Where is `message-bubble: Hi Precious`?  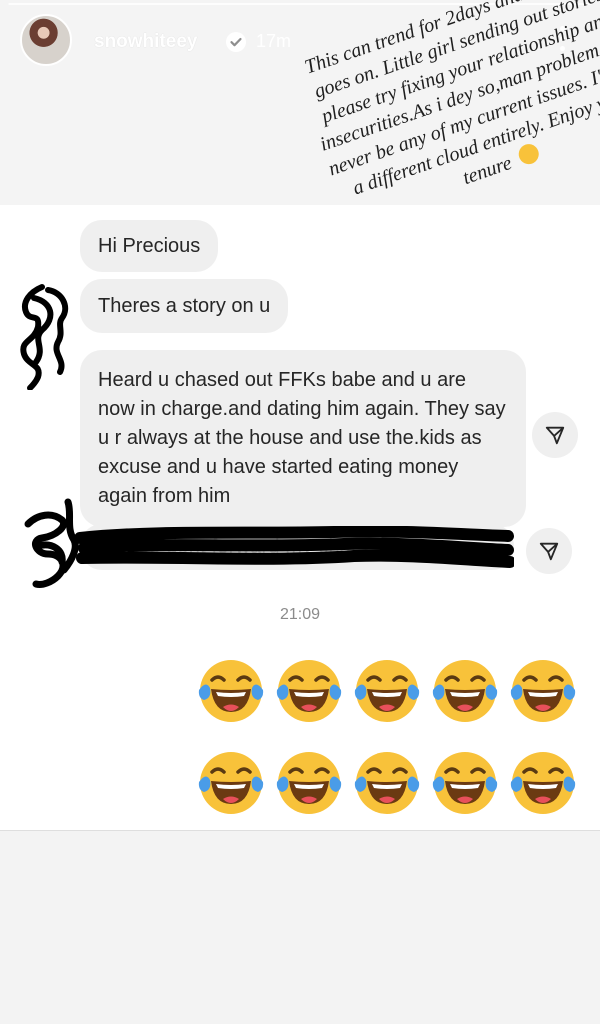 message-bubble: Hi Precious is located at coordinates (149, 246).